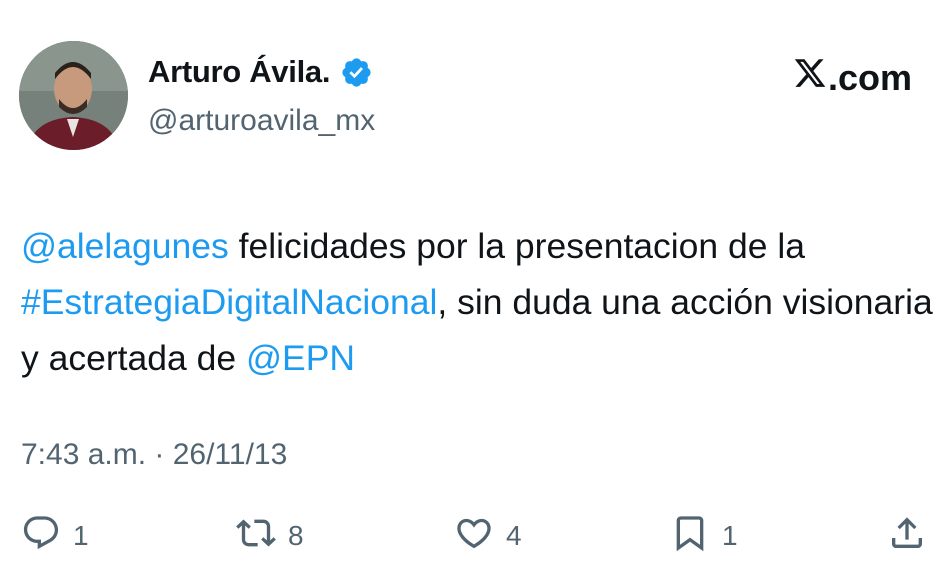 The image size is (952, 588). Describe the element at coordinates (229, 302) in the screenshot. I see `hashtag-link: #EstrategiaDigitalNacional` at that location.